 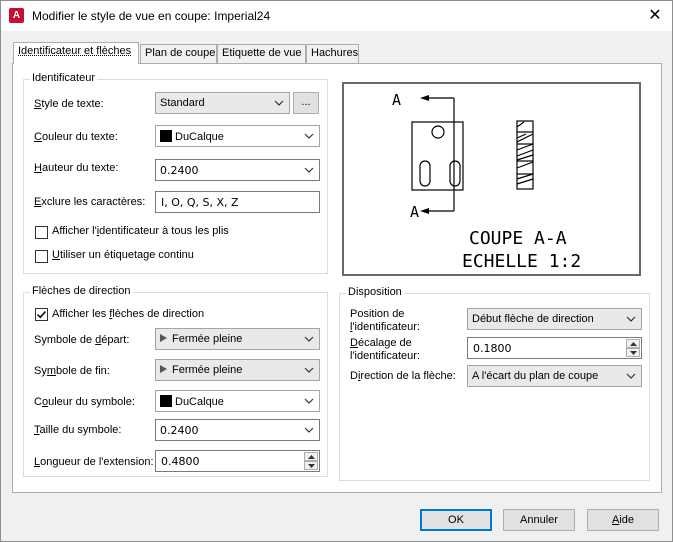 I want to click on continuous-labeling-checkbox, so click(x=41, y=256).